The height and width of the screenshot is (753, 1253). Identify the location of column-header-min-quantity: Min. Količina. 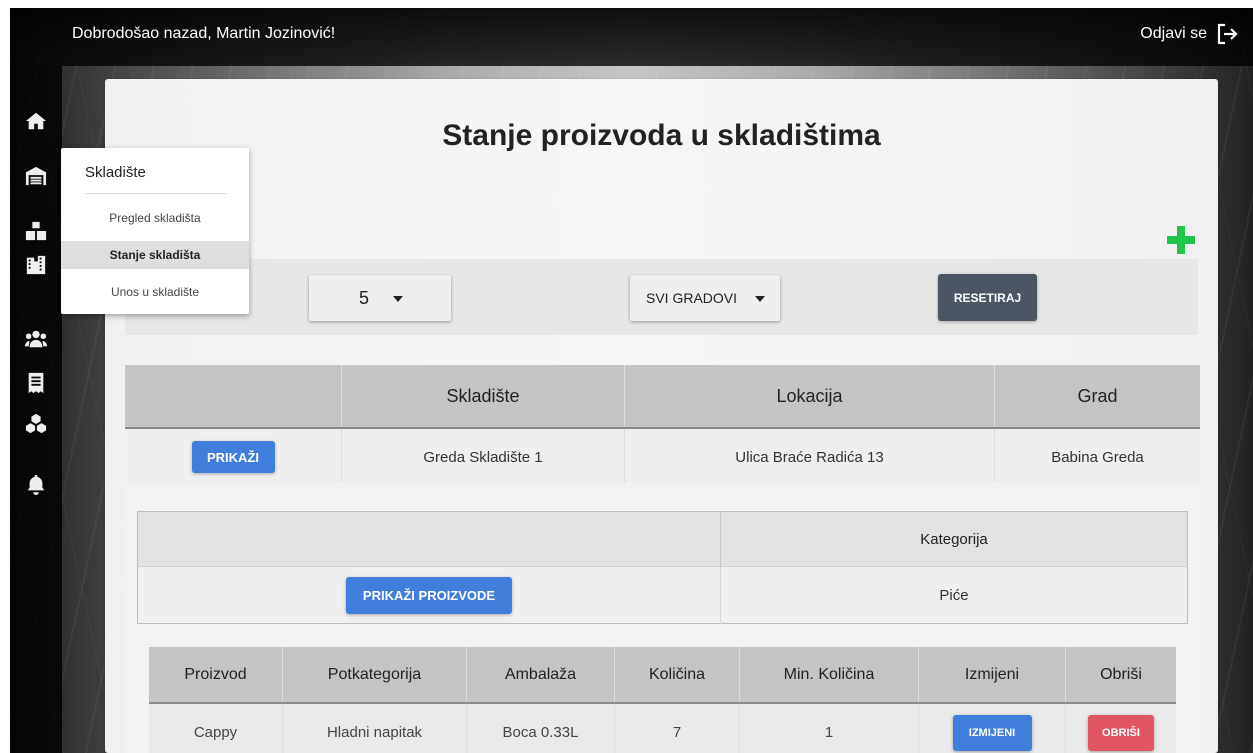
(829, 675).